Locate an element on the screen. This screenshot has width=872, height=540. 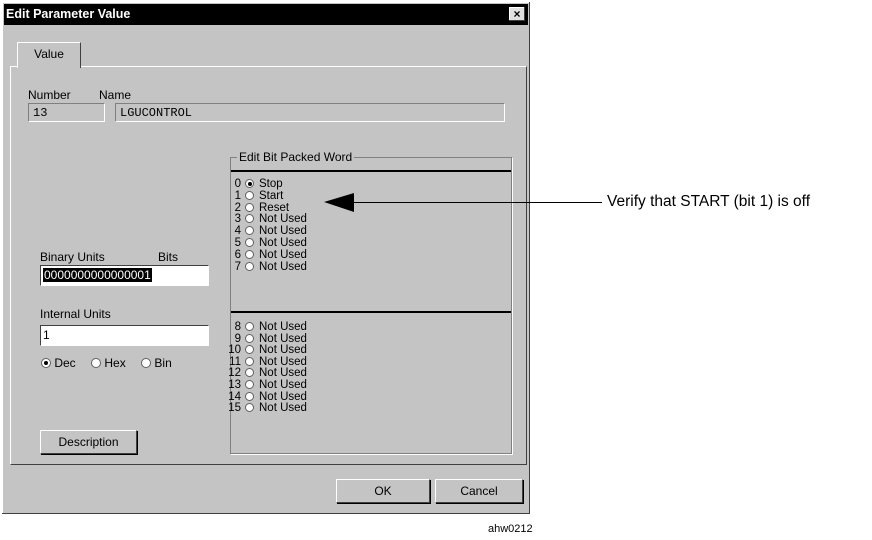
bits-label: Bits is located at coordinates (168, 257).